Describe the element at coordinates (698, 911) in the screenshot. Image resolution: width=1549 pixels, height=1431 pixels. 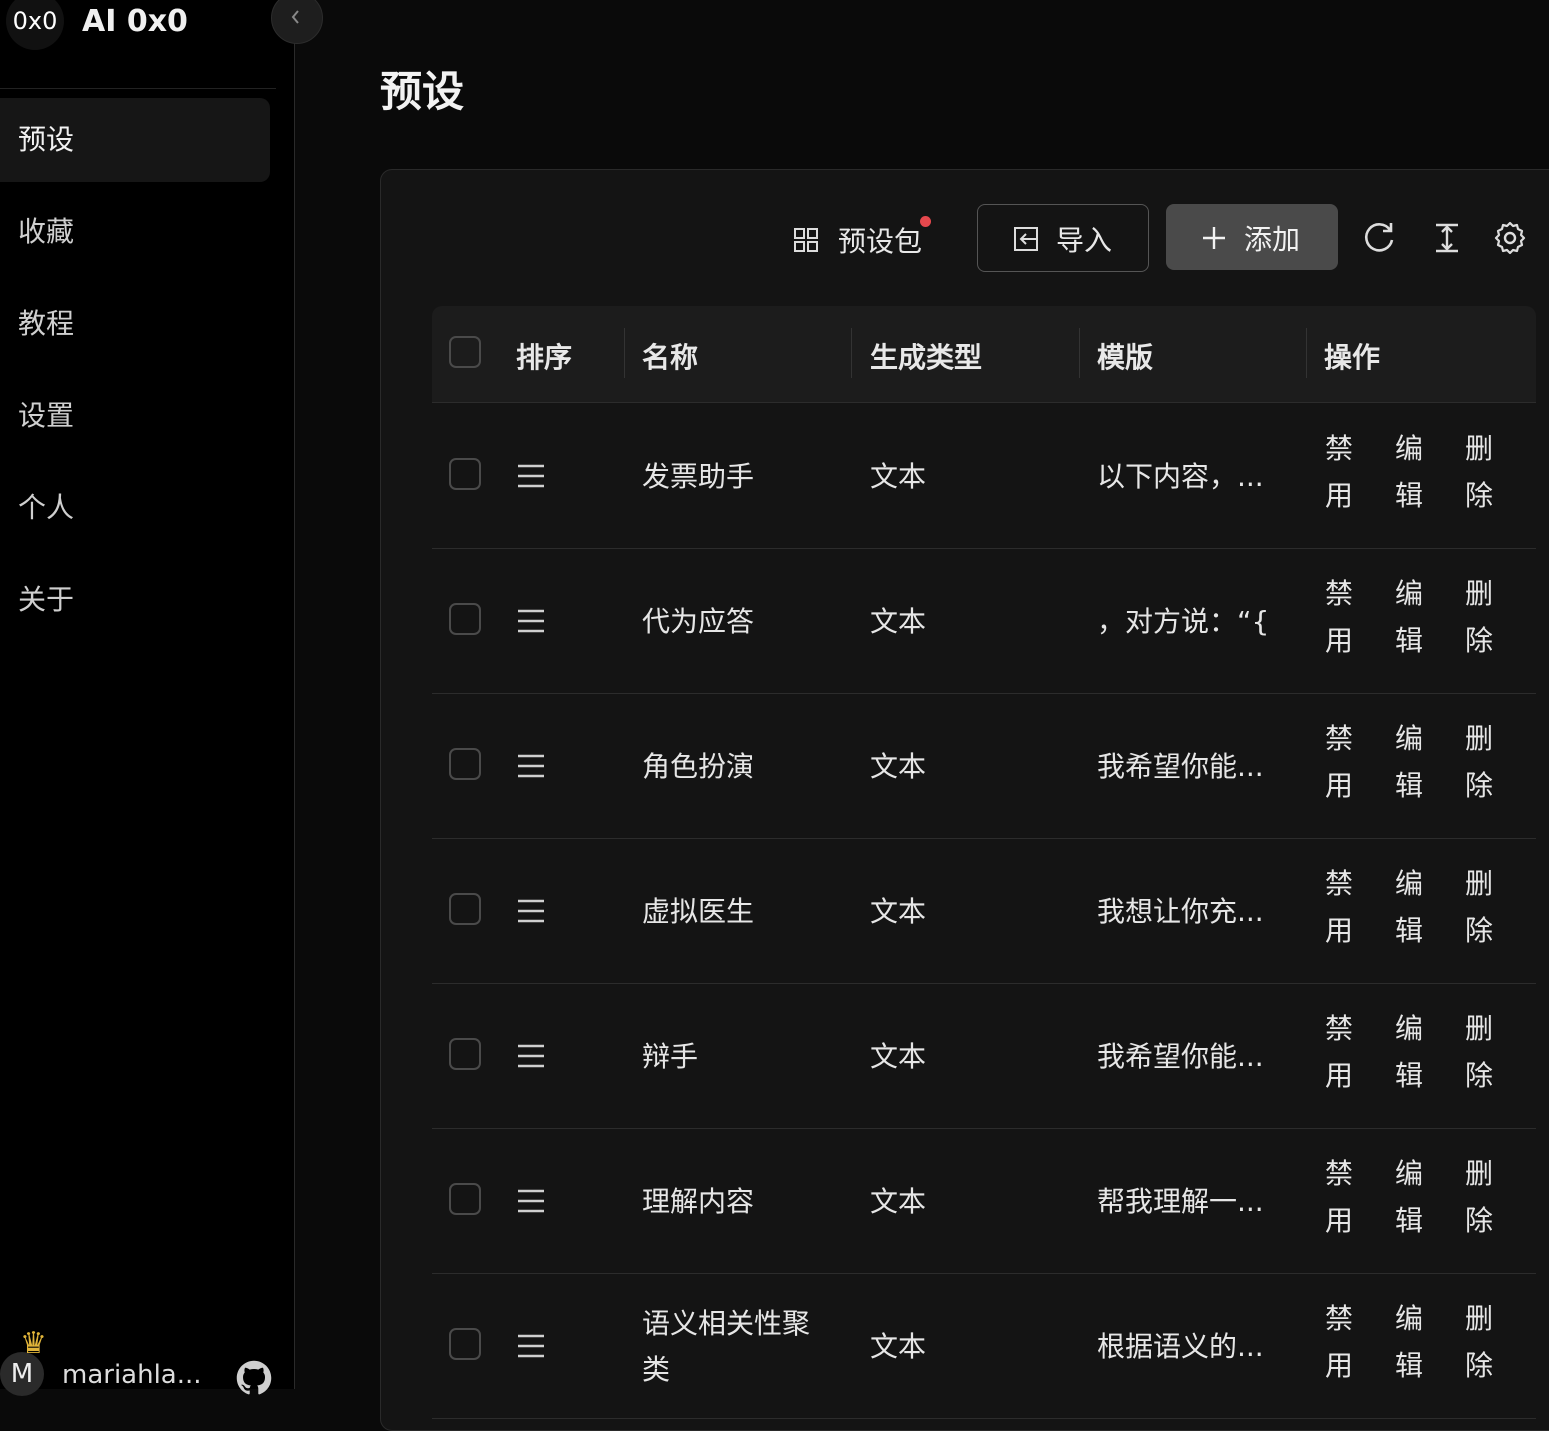
I see `row-name: 虚拟医生` at that location.